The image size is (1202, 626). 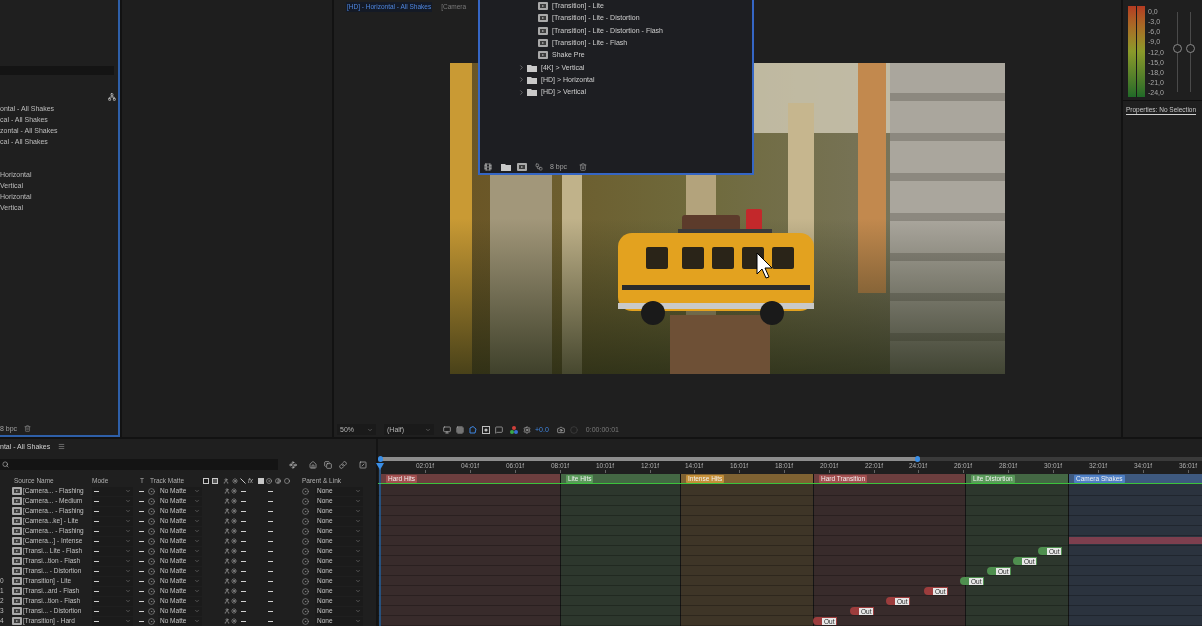 What do you see at coordinates (363, 464) in the screenshot?
I see `square-slash-icon` at bounding box center [363, 464].